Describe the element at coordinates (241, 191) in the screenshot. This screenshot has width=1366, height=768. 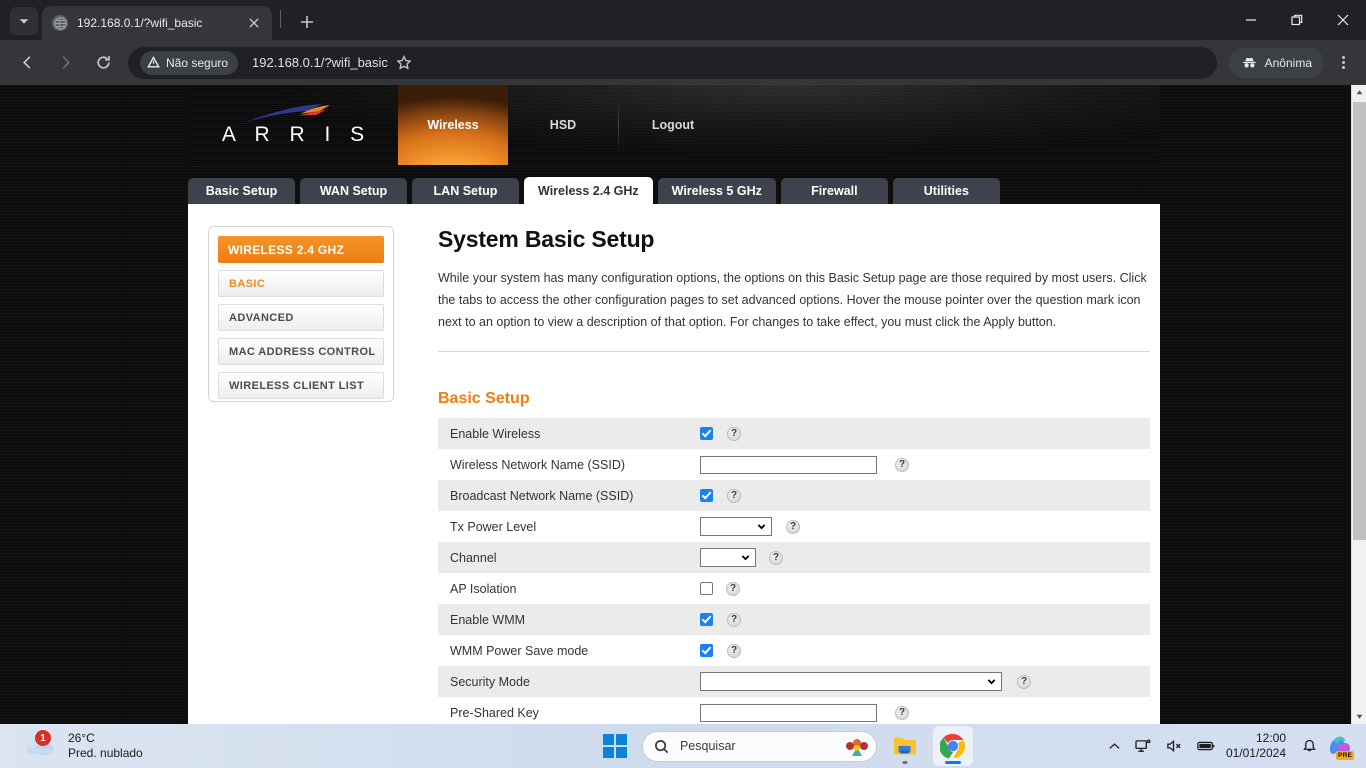
I see `tab-basic-setup: Basic Setup` at that location.